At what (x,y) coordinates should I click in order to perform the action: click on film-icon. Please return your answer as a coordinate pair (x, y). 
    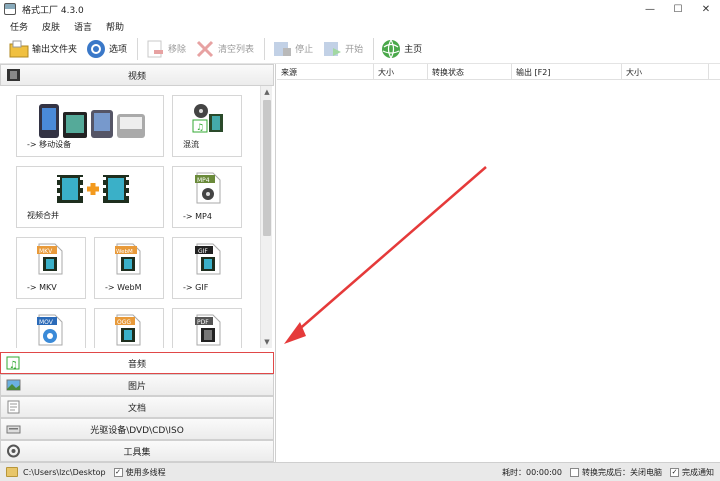
    Looking at the image, I should click on (13, 75).